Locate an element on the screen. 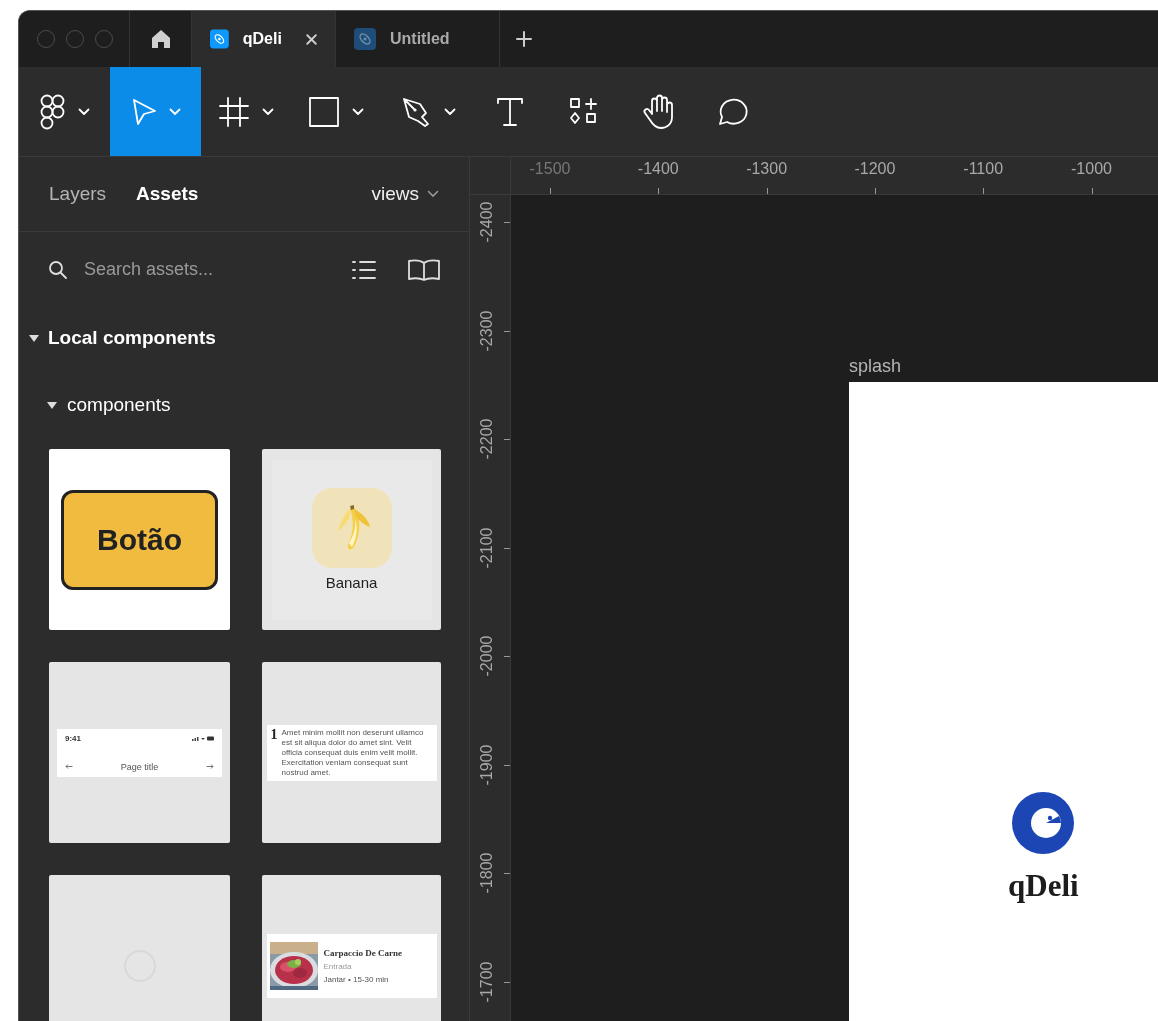 Image resolution: width=1158 pixels, height=1021 pixels. pen-icon is located at coordinates (416, 111).